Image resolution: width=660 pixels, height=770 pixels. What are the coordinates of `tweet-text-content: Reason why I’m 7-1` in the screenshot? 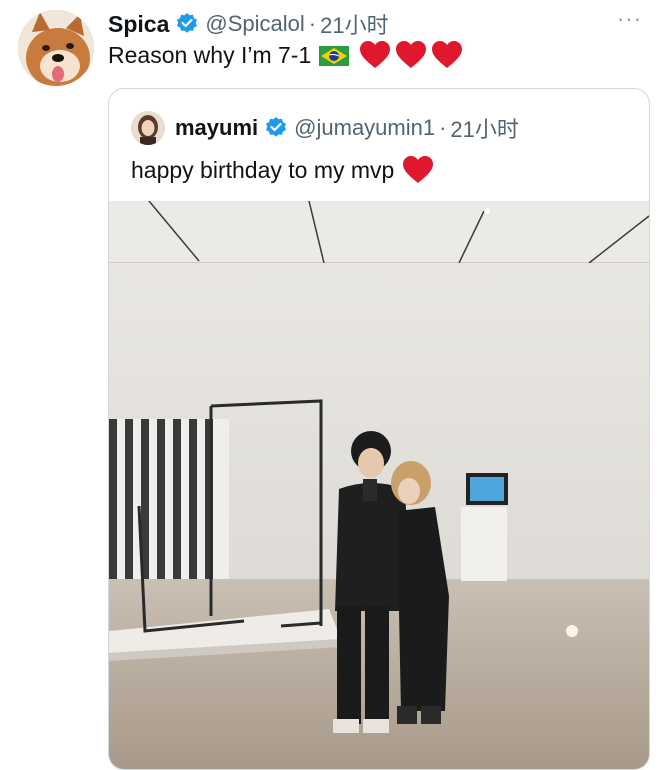 It's located at (210, 54).